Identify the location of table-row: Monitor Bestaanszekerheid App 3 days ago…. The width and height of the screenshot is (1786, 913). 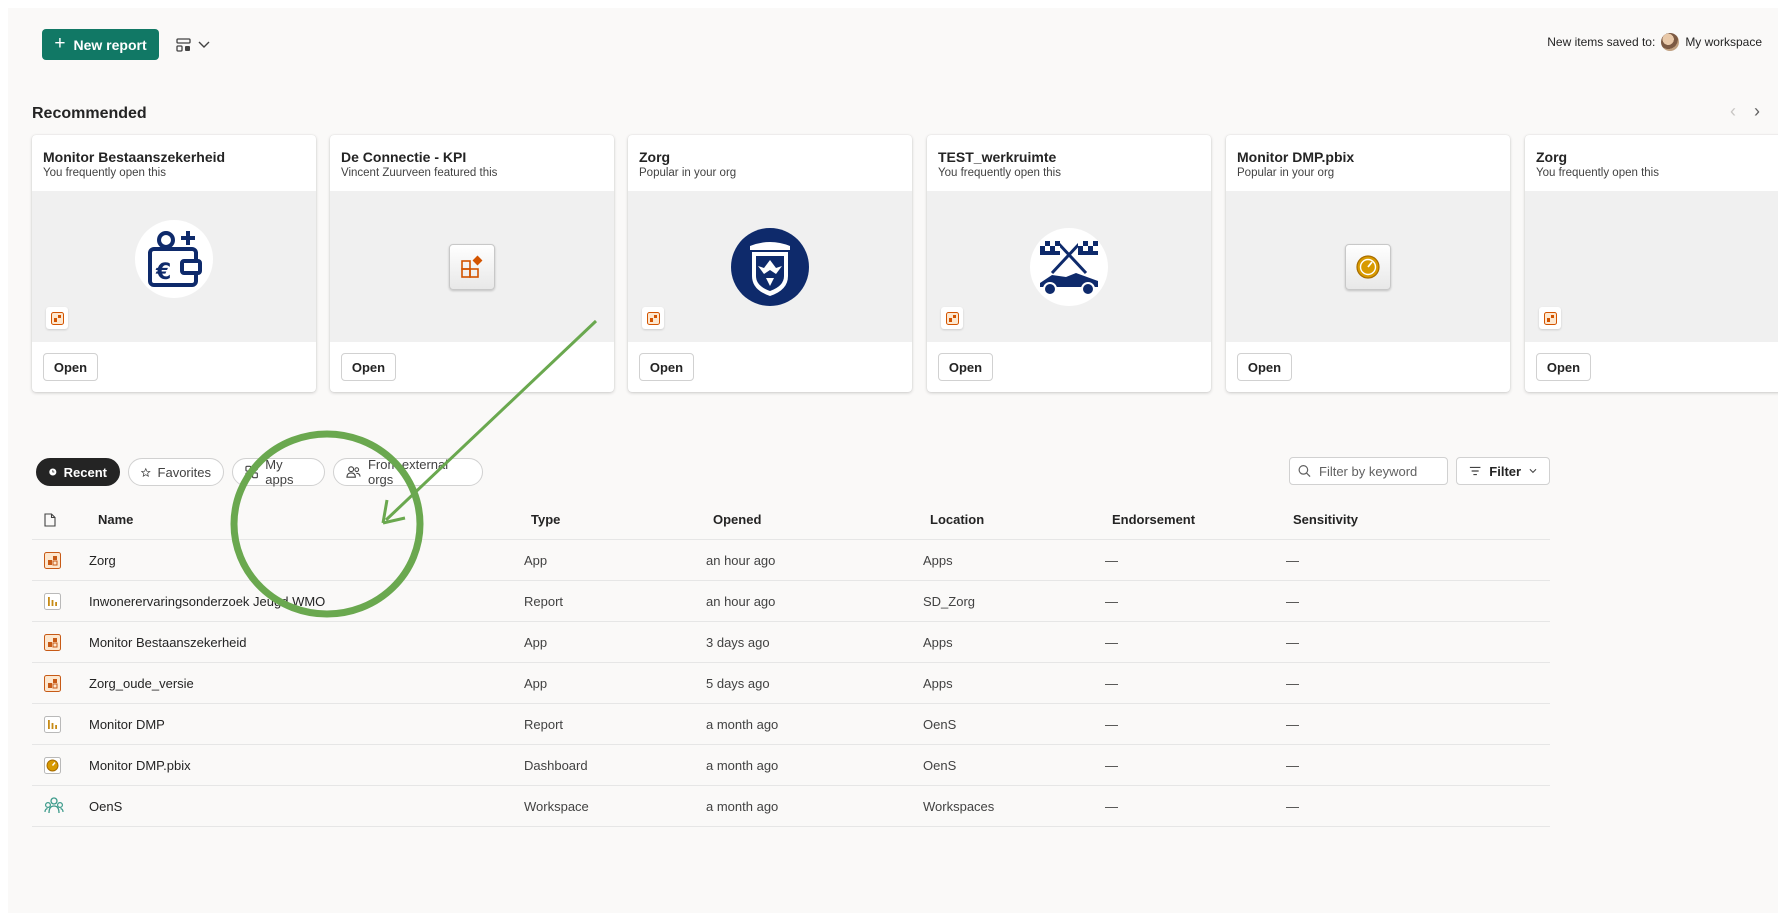
(791, 642).